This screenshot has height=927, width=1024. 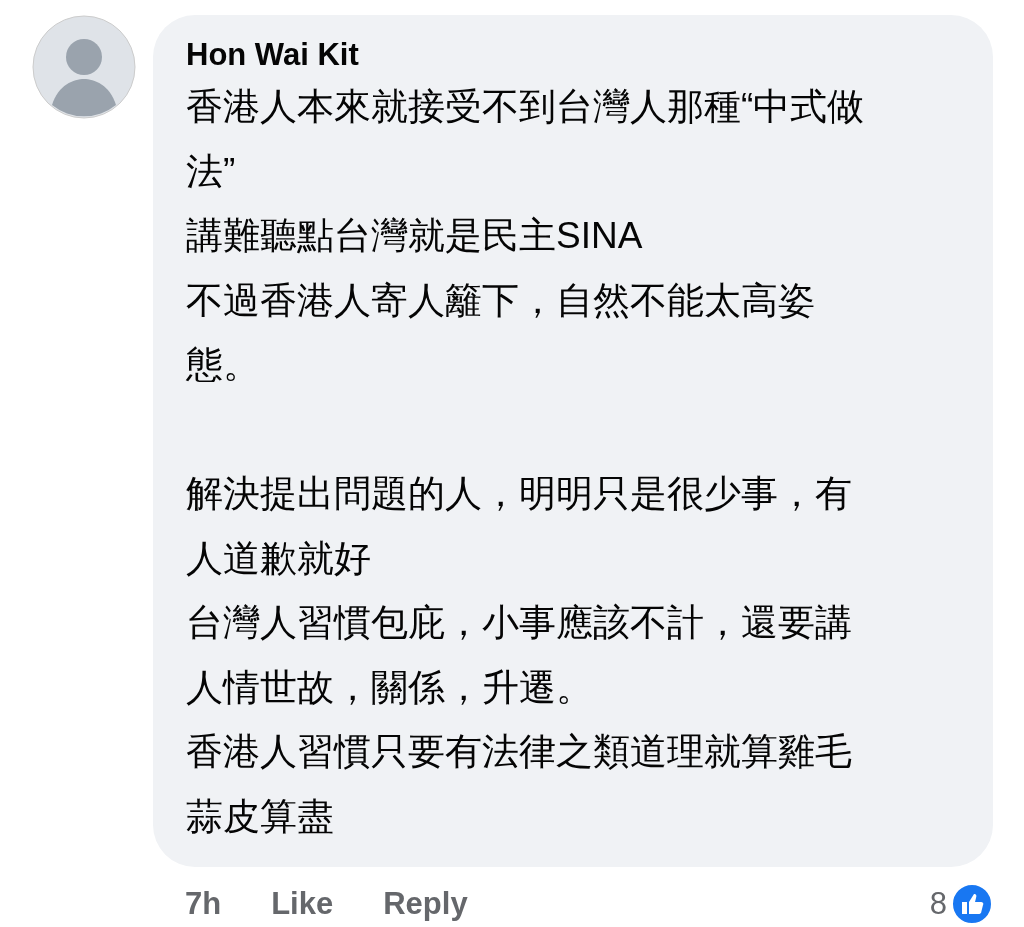 What do you see at coordinates (972, 904) in the screenshot?
I see `thumbs-up-icon` at bounding box center [972, 904].